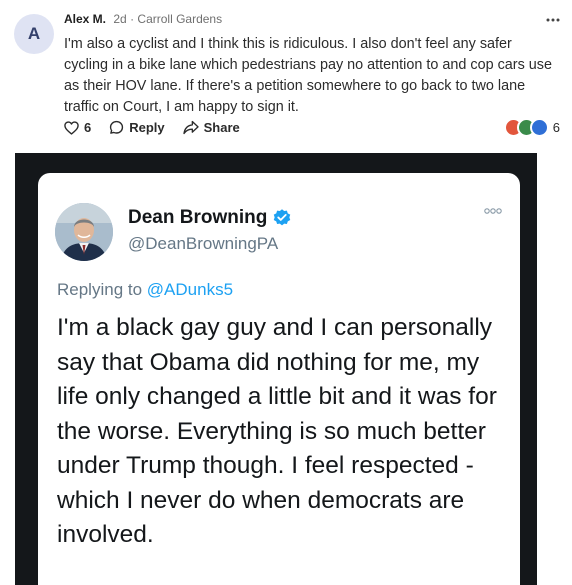 The image size is (572, 585). What do you see at coordinates (88, 127) in the screenshot?
I see `like-count: 6` at bounding box center [88, 127].